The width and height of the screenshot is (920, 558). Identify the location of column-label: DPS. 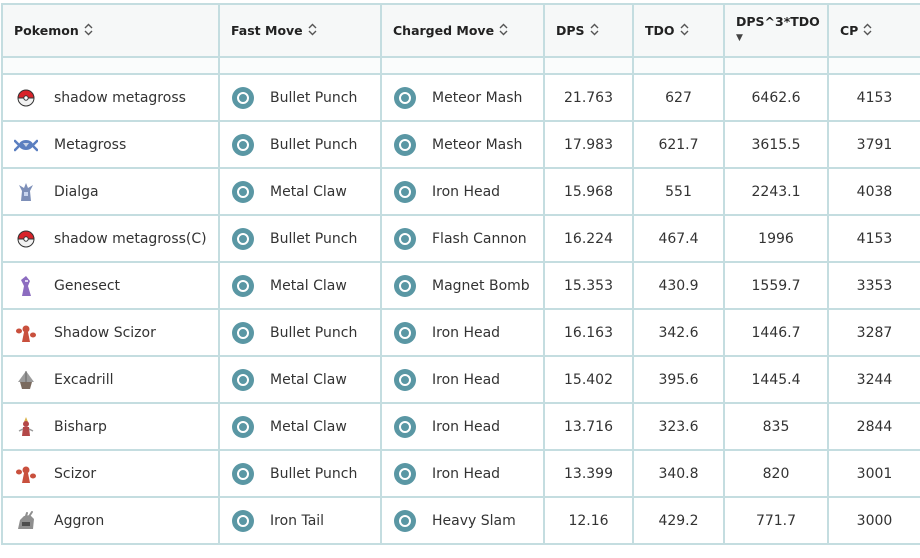
(570, 30).